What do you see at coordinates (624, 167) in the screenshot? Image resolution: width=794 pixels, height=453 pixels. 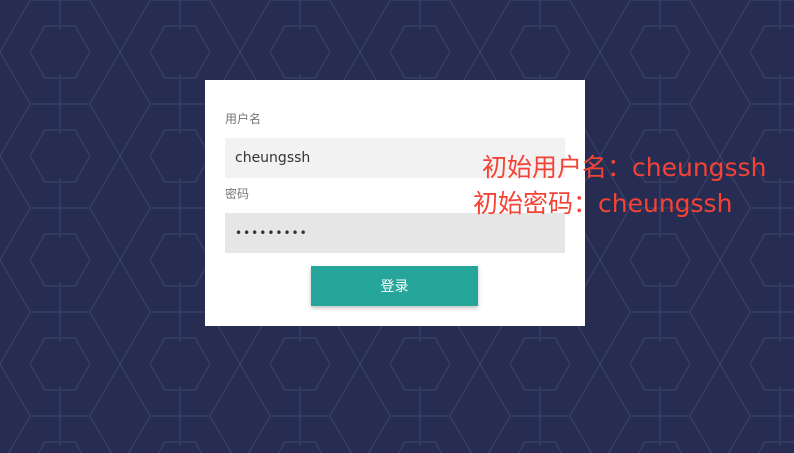 I see `initial-username-annotation: 初始用户名：cheungssh` at bounding box center [624, 167].